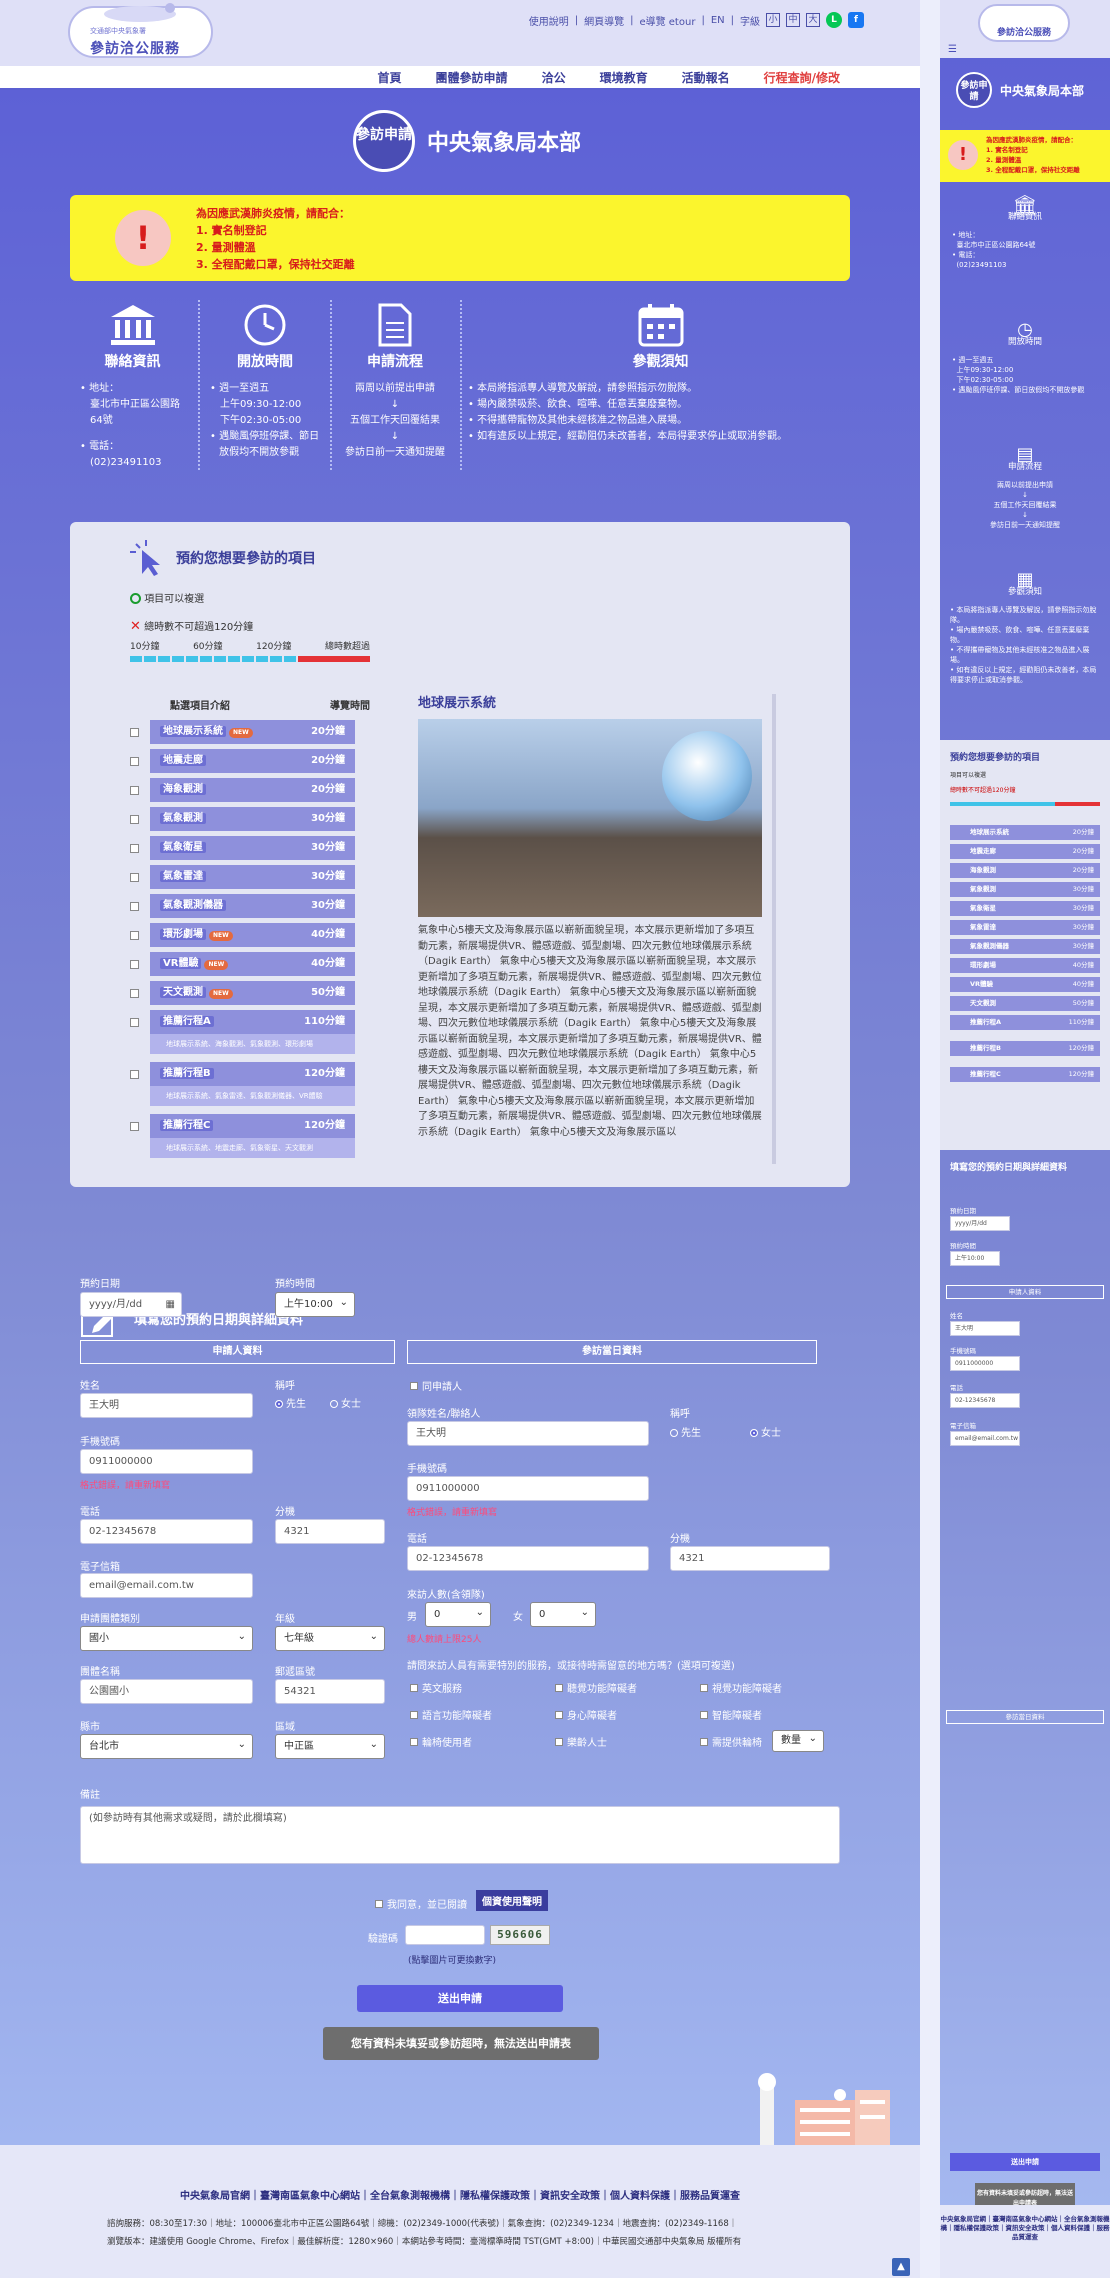 The height and width of the screenshot is (2278, 1110). Describe the element at coordinates (242, 732) in the screenshot. I see `project-row: 地球展示系統 NEW 20分鐘` at that location.